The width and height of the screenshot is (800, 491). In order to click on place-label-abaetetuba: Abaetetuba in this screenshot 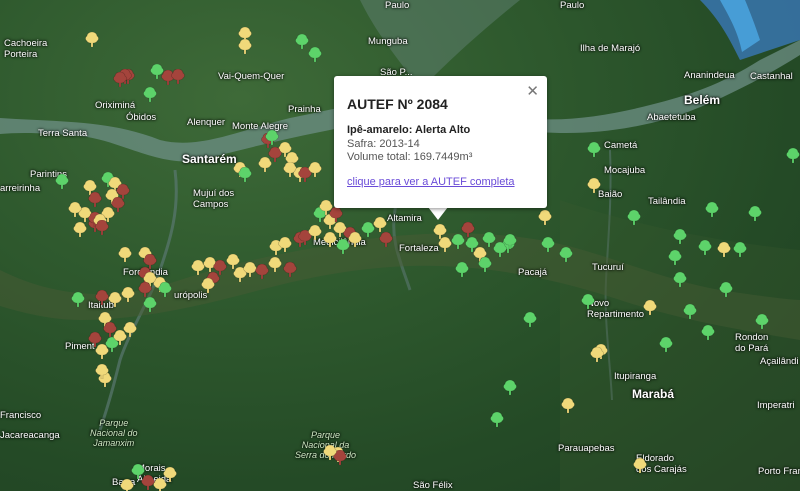, I will do `click(671, 117)`.